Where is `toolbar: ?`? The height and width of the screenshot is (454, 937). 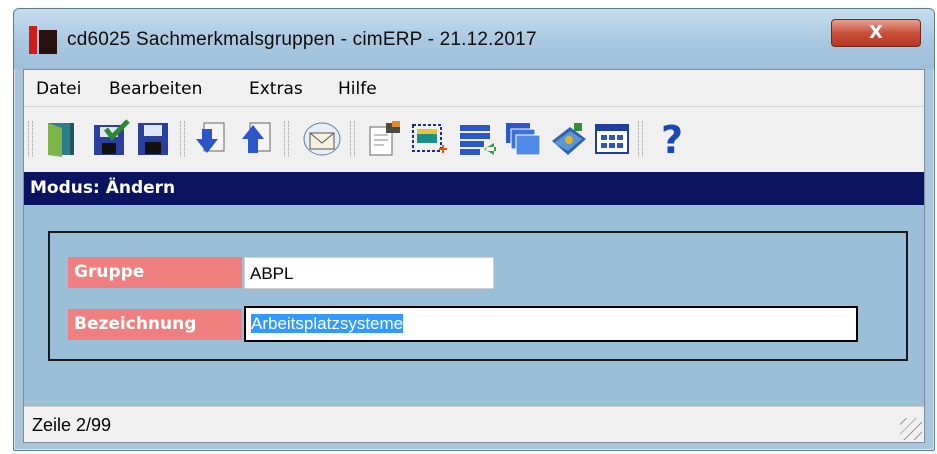
toolbar: ? is located at coordinates (474, 139).